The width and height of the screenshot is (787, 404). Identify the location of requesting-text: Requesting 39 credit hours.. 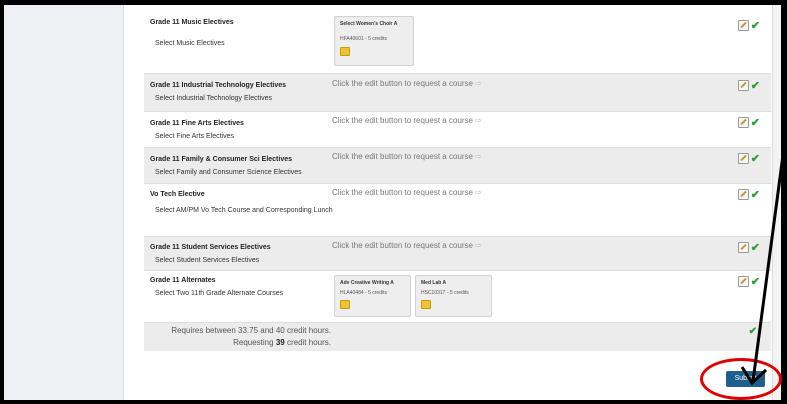
(282, 342).